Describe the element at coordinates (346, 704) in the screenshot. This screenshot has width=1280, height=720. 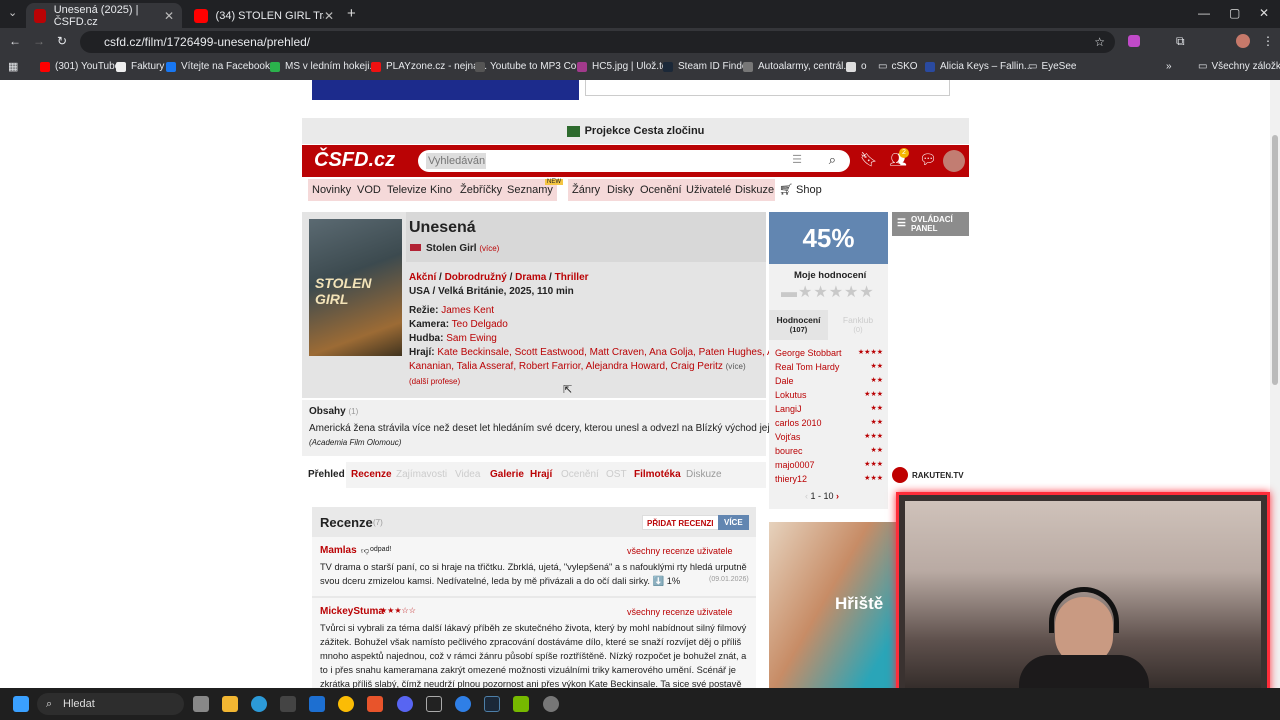
I see `chrome-icon` at that location.